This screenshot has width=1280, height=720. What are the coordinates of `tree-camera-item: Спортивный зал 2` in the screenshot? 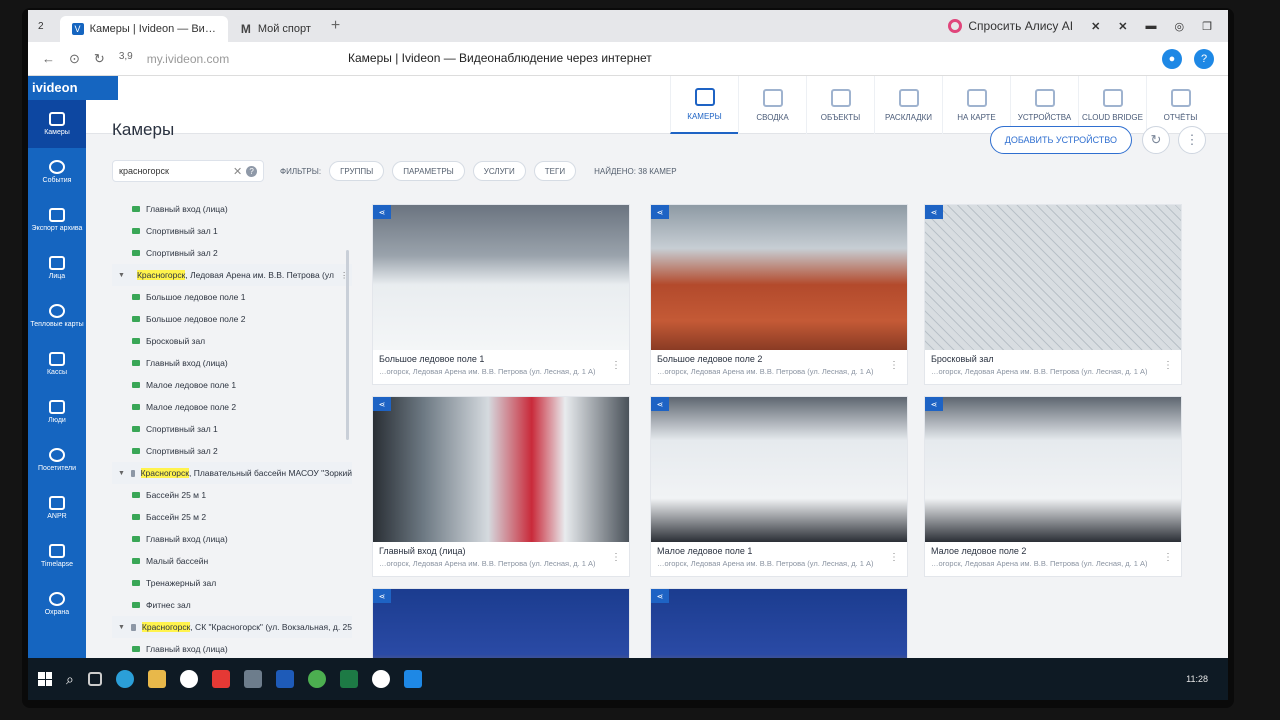 It's located at (232, 253).